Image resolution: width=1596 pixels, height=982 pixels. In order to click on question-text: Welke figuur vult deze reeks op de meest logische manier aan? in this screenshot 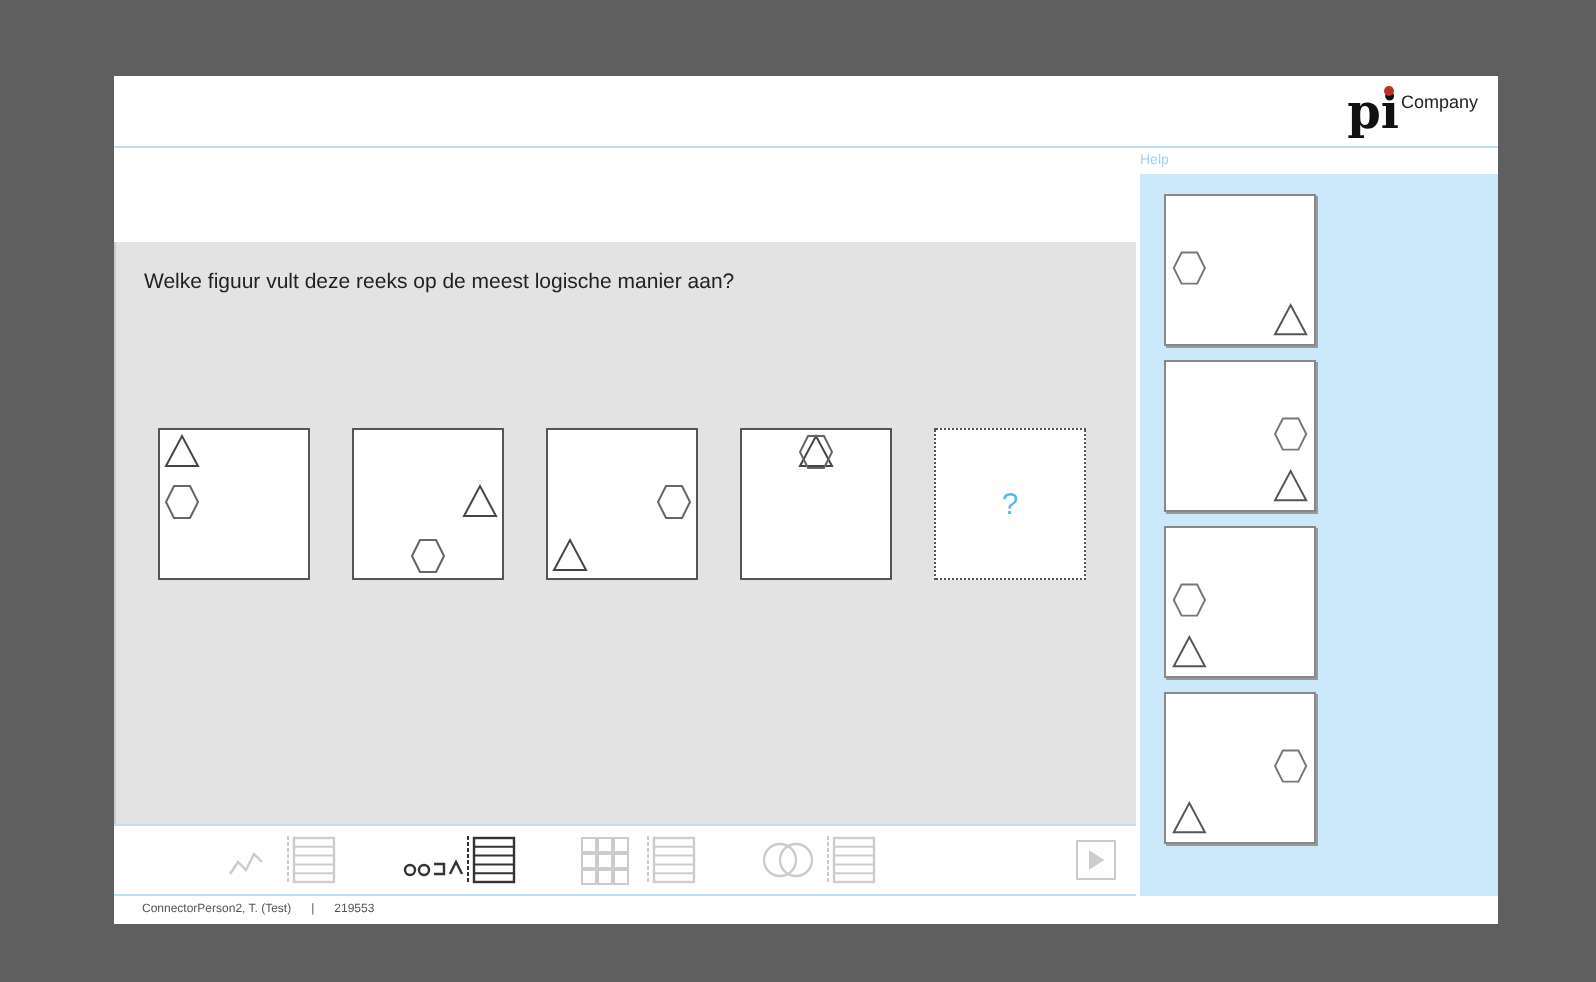, I will do `click(440, 282)`.